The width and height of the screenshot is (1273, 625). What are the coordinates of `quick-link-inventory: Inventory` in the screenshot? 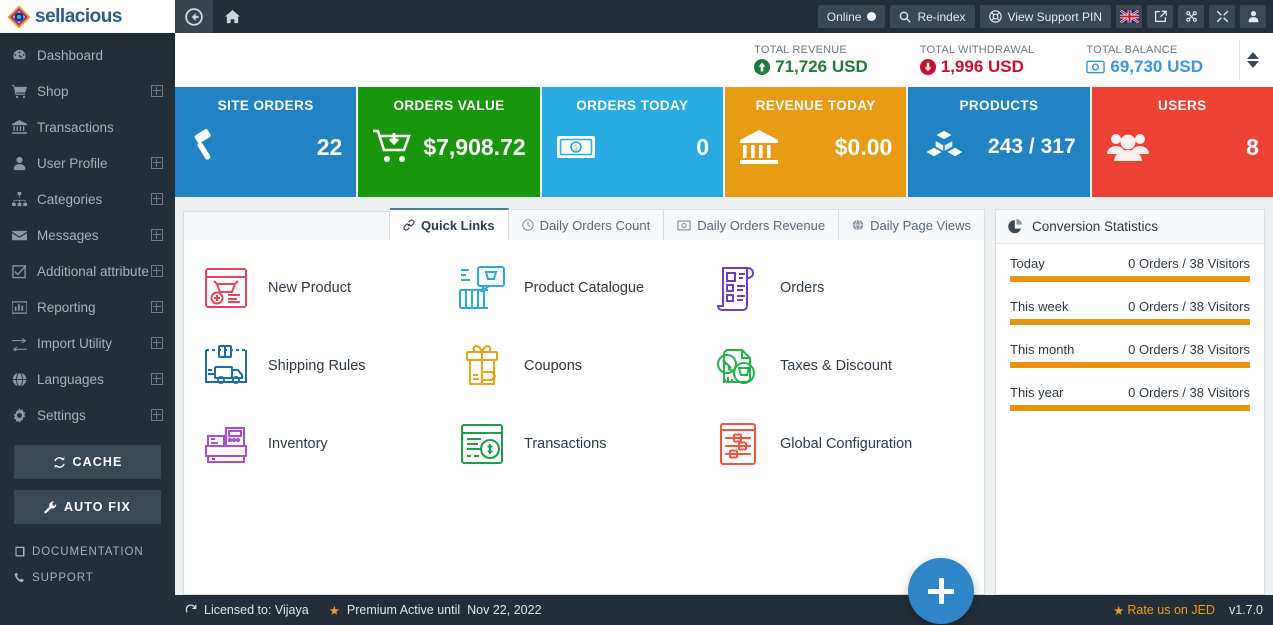 It's located at (328, 444).